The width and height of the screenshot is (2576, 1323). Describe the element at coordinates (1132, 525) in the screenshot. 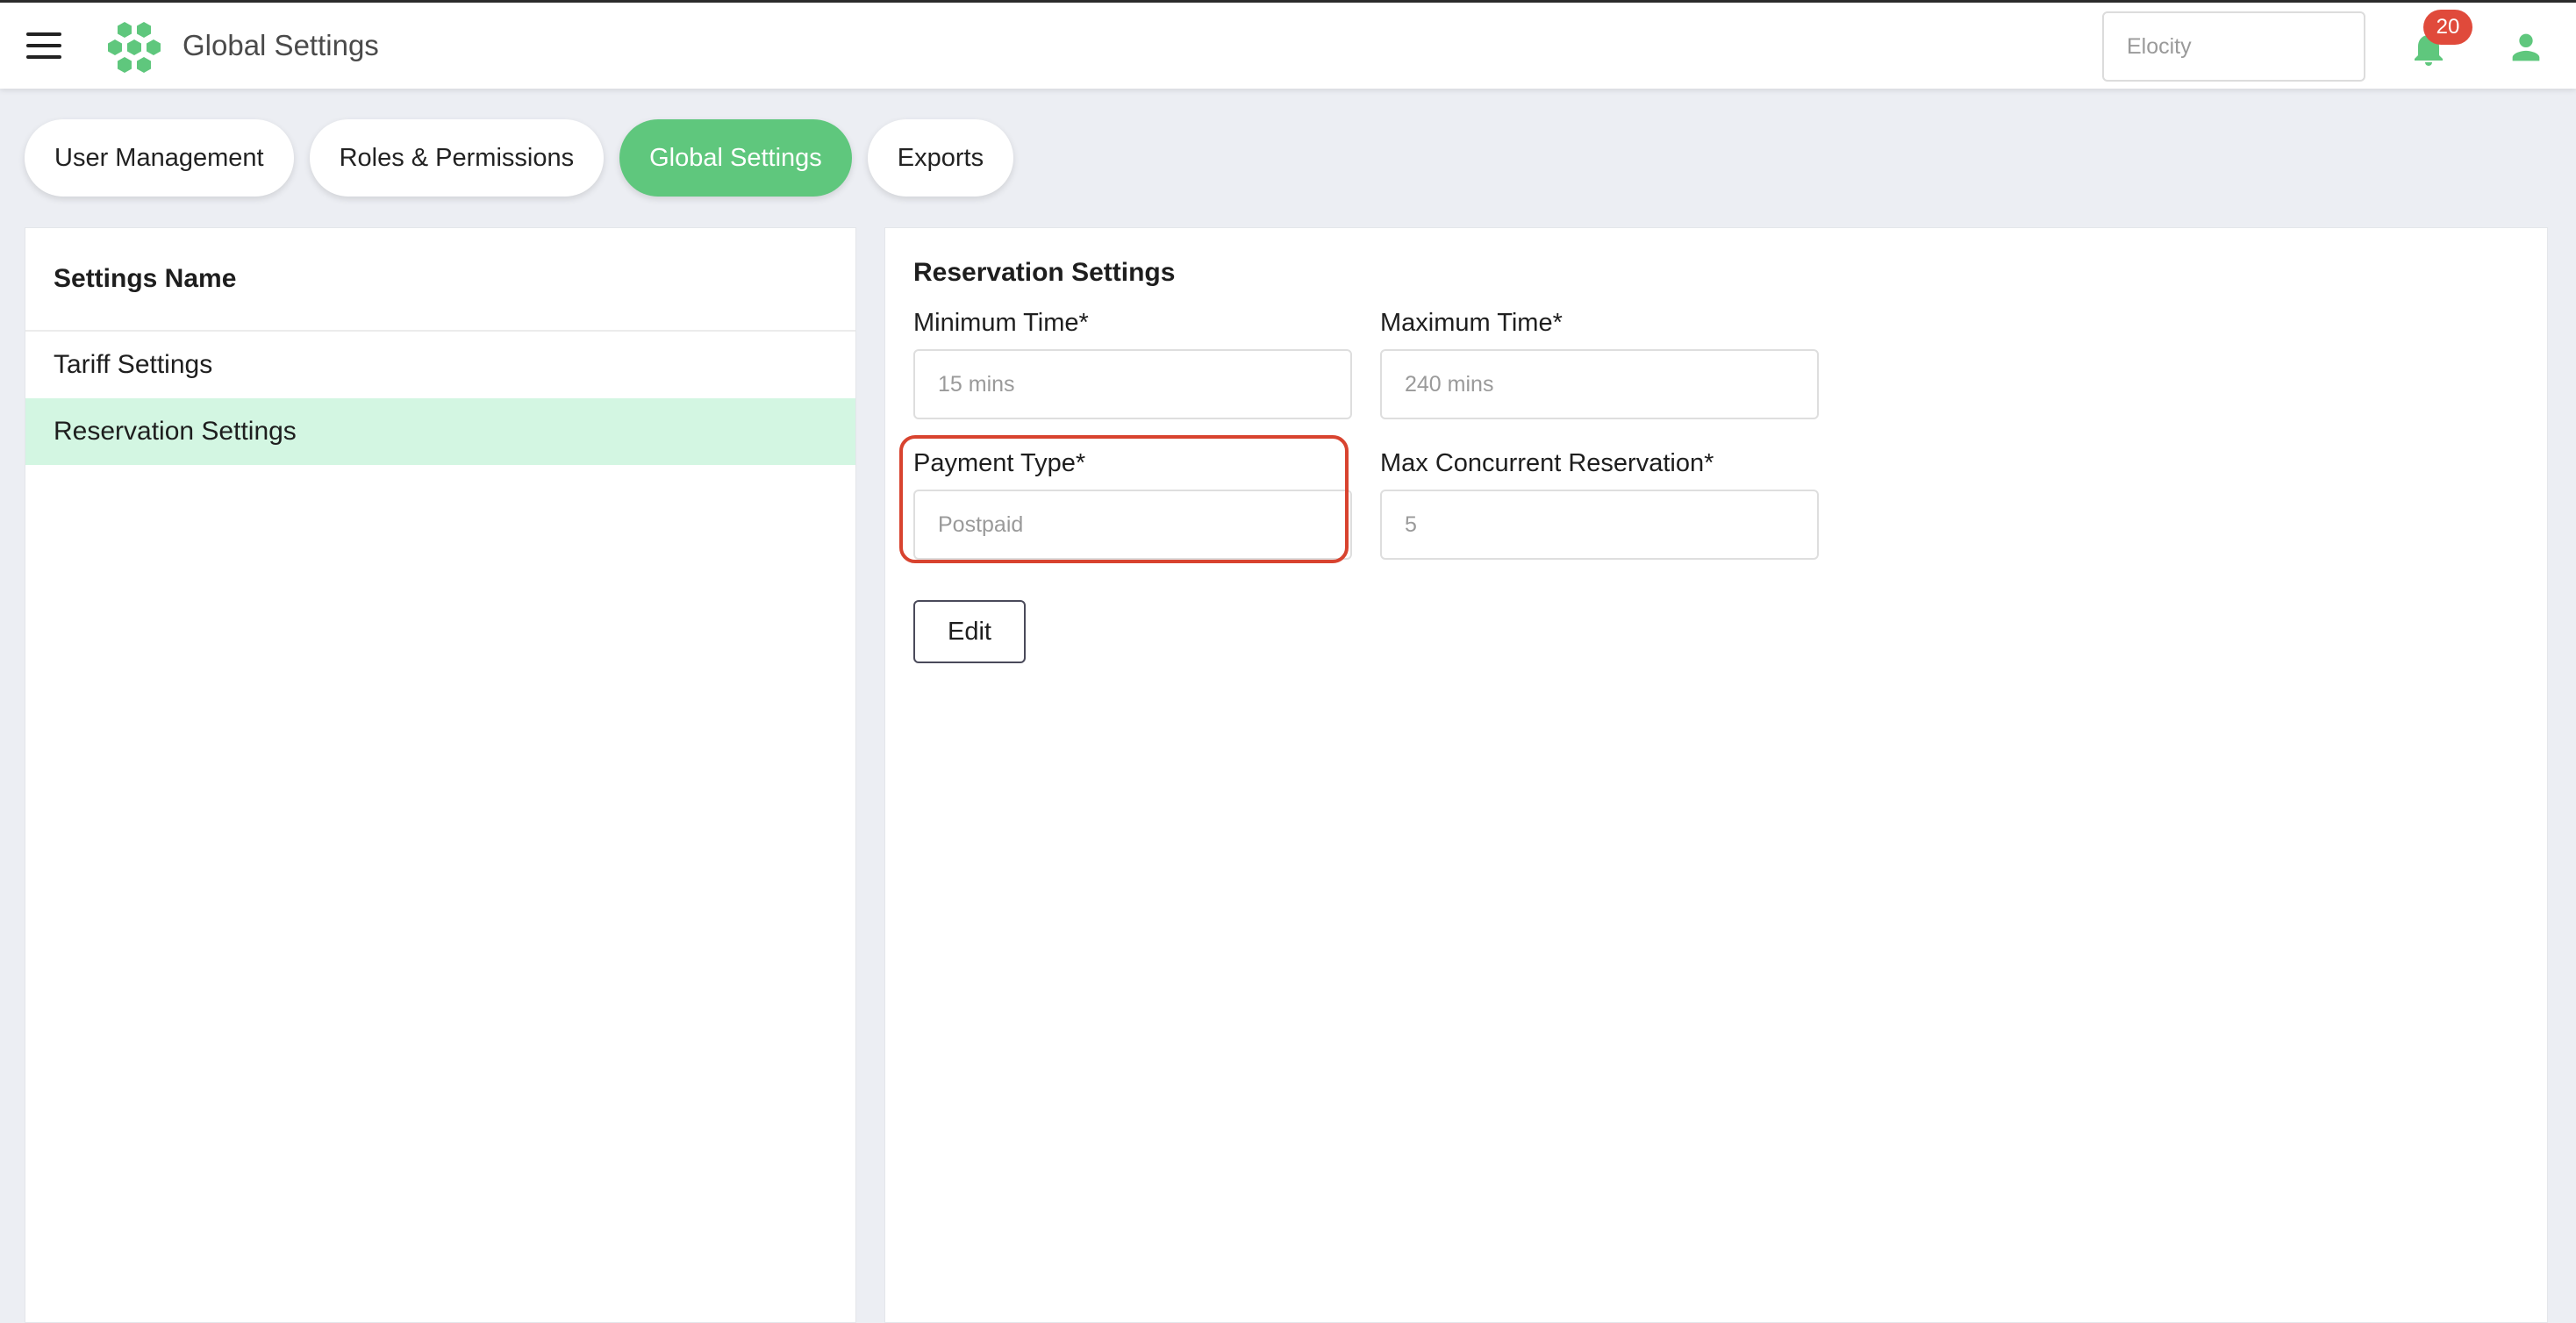

I see `payment-type-input` at that location.